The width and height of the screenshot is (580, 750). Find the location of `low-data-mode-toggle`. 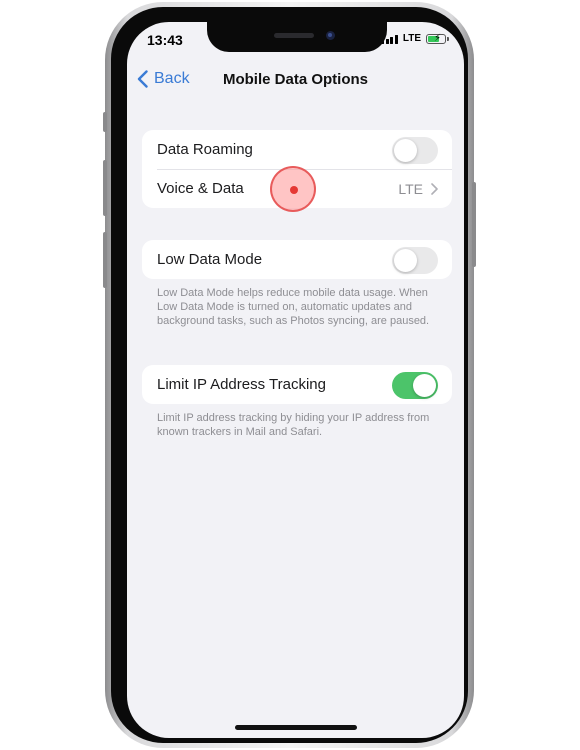

low-data-mode-toggle is located at coordinates (415, 260).